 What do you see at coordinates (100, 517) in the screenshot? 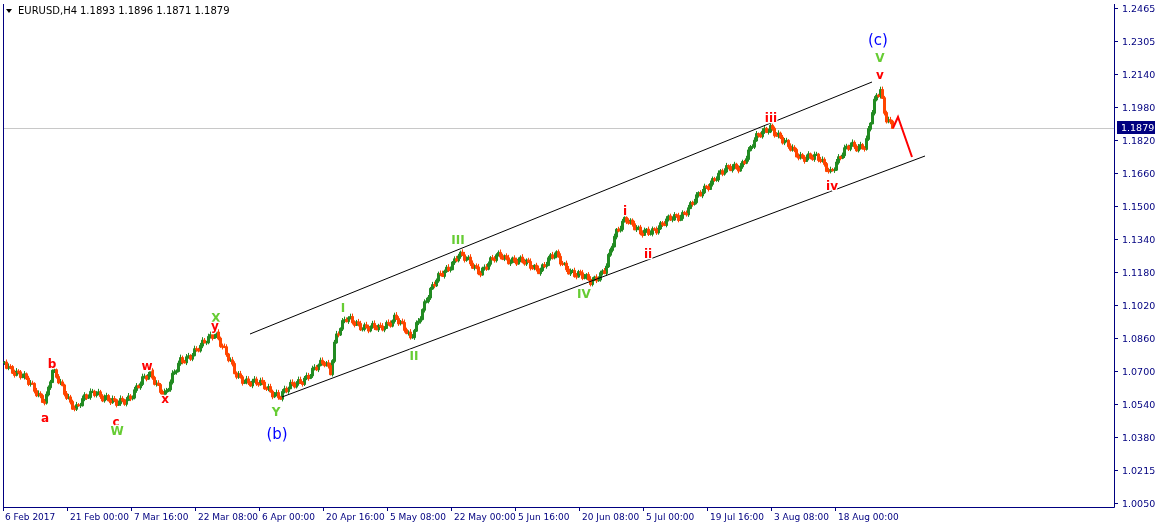
I see `time-axis-label: 21 Feb 00:00` at bounding box center [100, 517].